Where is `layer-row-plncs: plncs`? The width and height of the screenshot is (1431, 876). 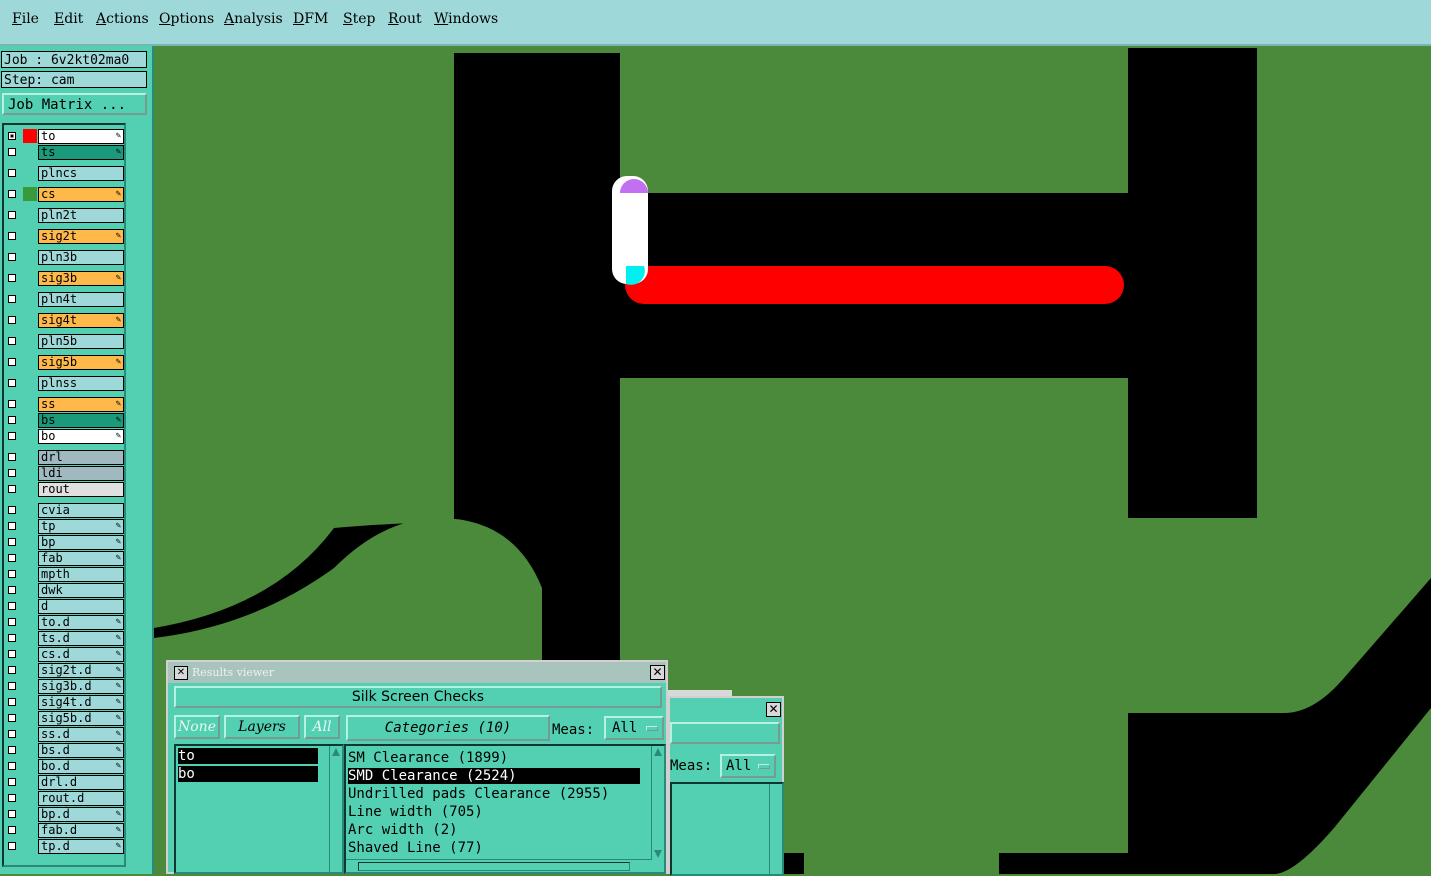
layer-row-plncs: plncs is located at coordinates (64, 173).